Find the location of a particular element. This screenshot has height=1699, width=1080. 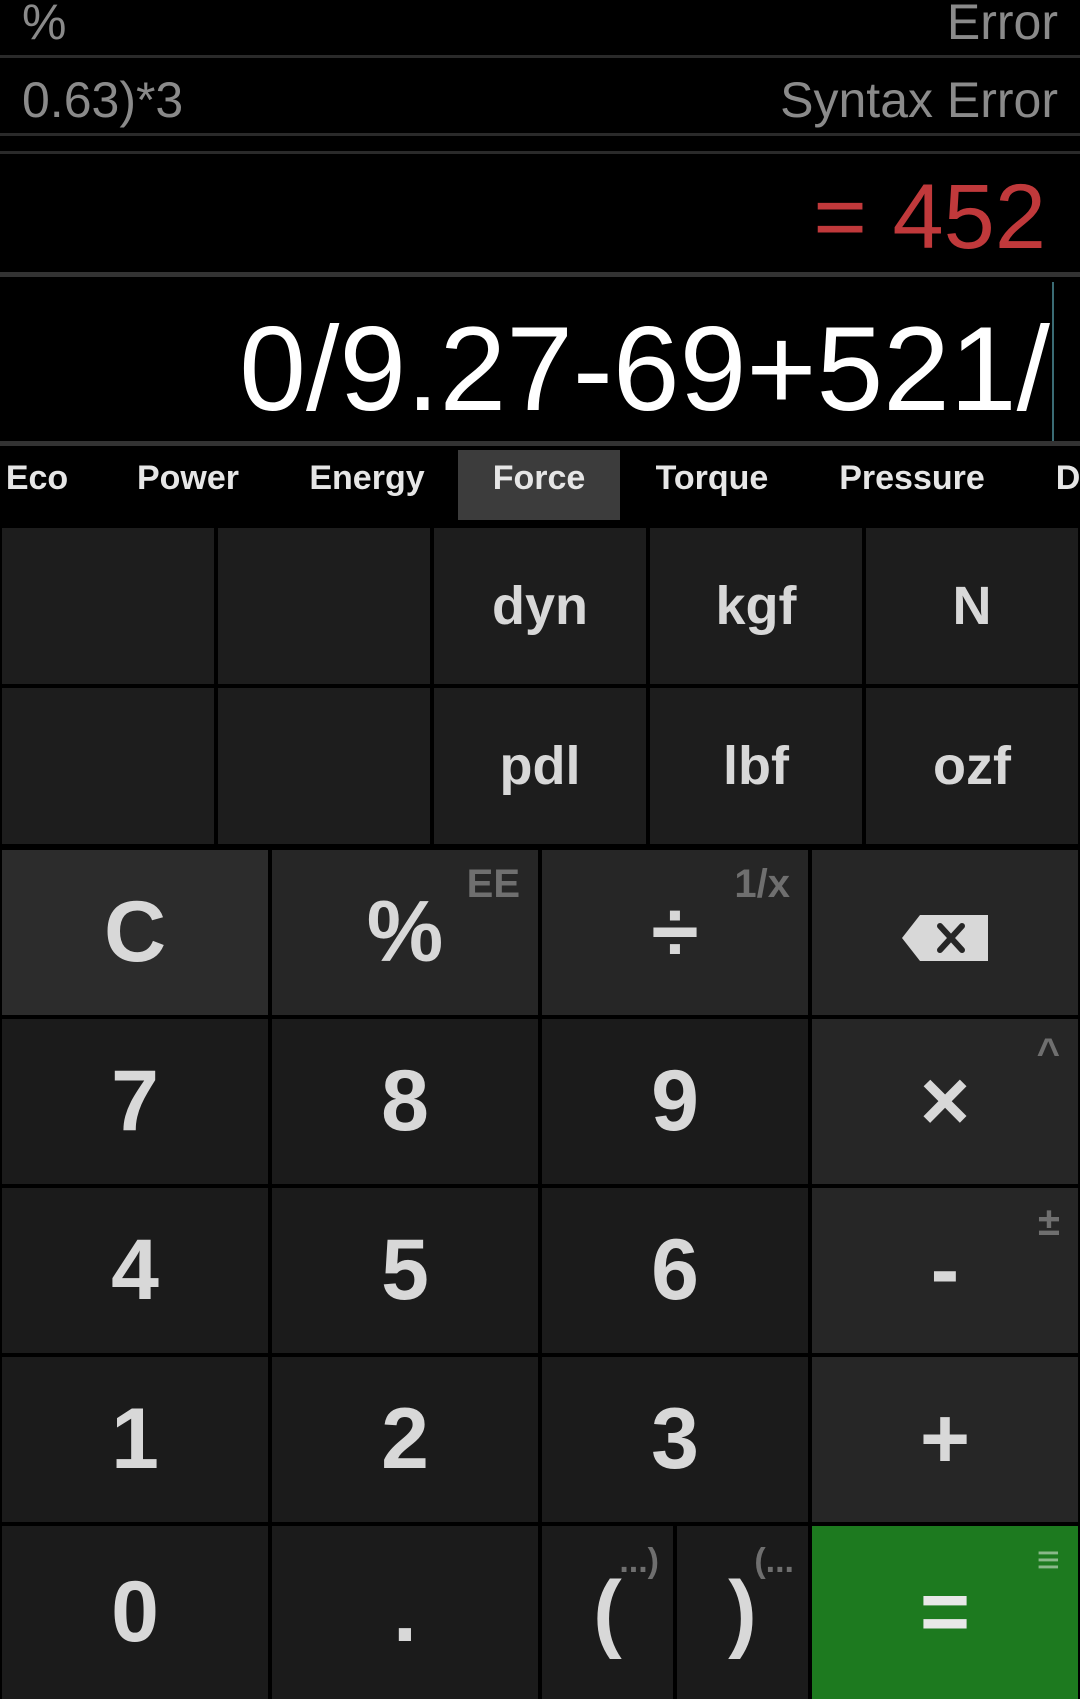

digit-4-button: 4 is located at coordinates (135, 1270).